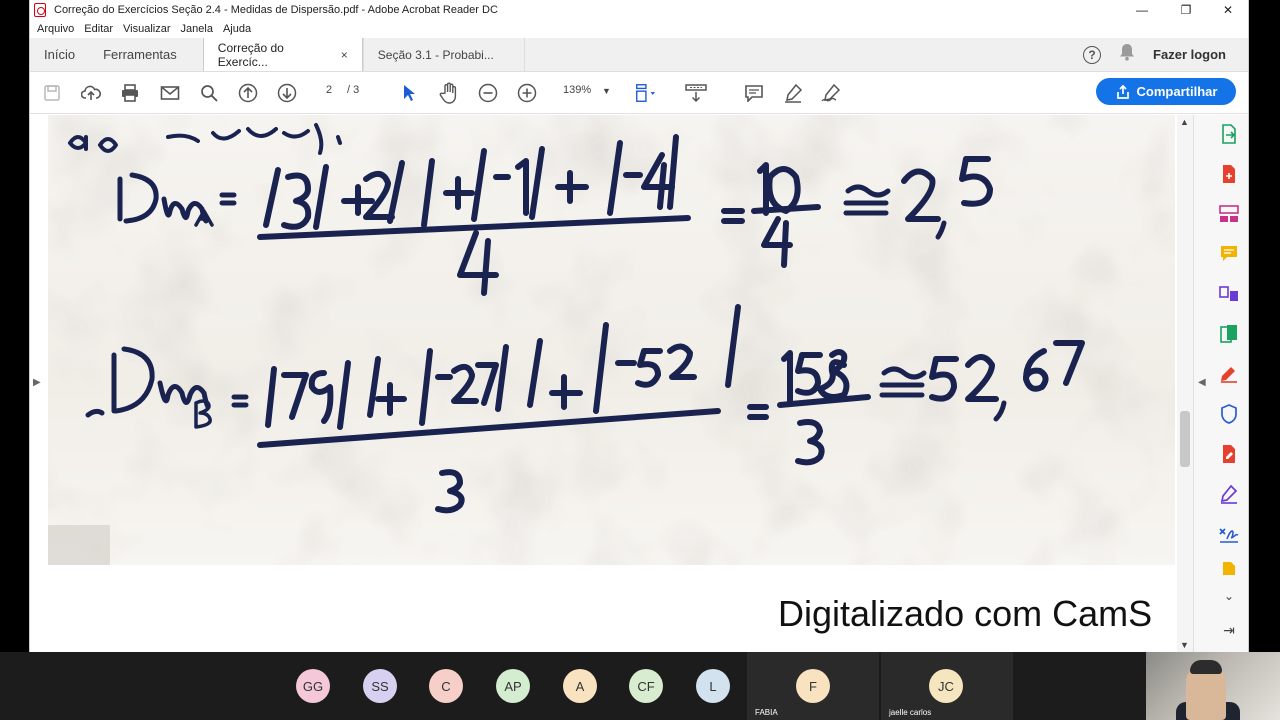 This screenshot has width=1280, height=720. I want to click on header-right: ? Fazer logon, so click(1165, 54).